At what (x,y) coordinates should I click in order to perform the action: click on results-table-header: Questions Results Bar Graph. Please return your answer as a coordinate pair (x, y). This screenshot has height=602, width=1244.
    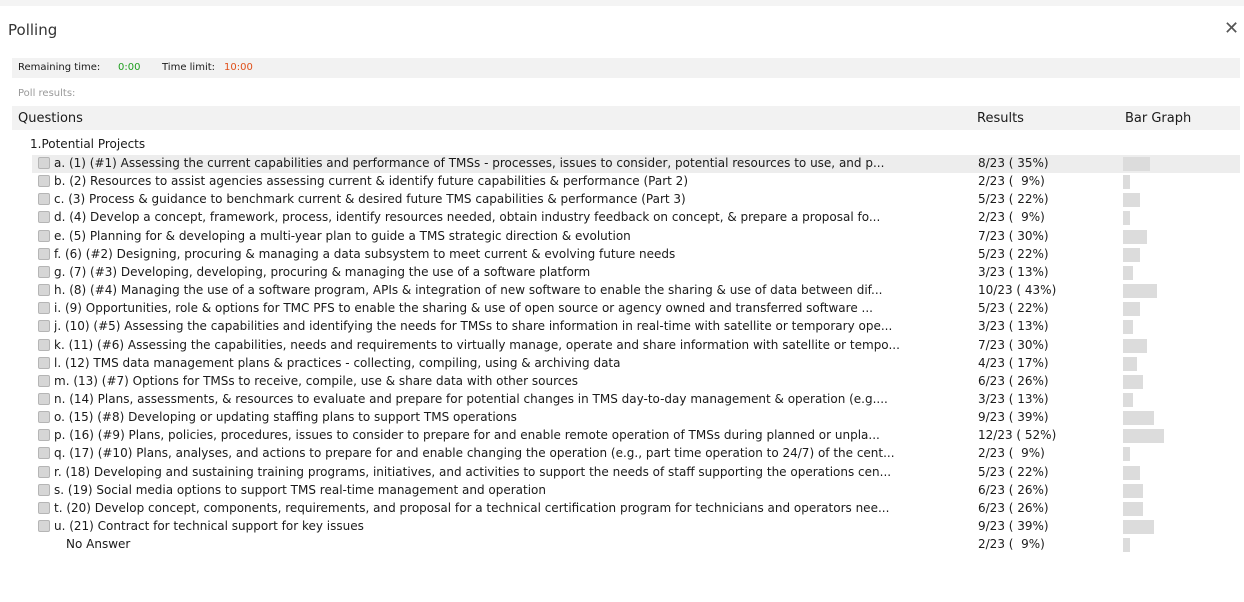
    Looking at the image, I should click on (626, 118).